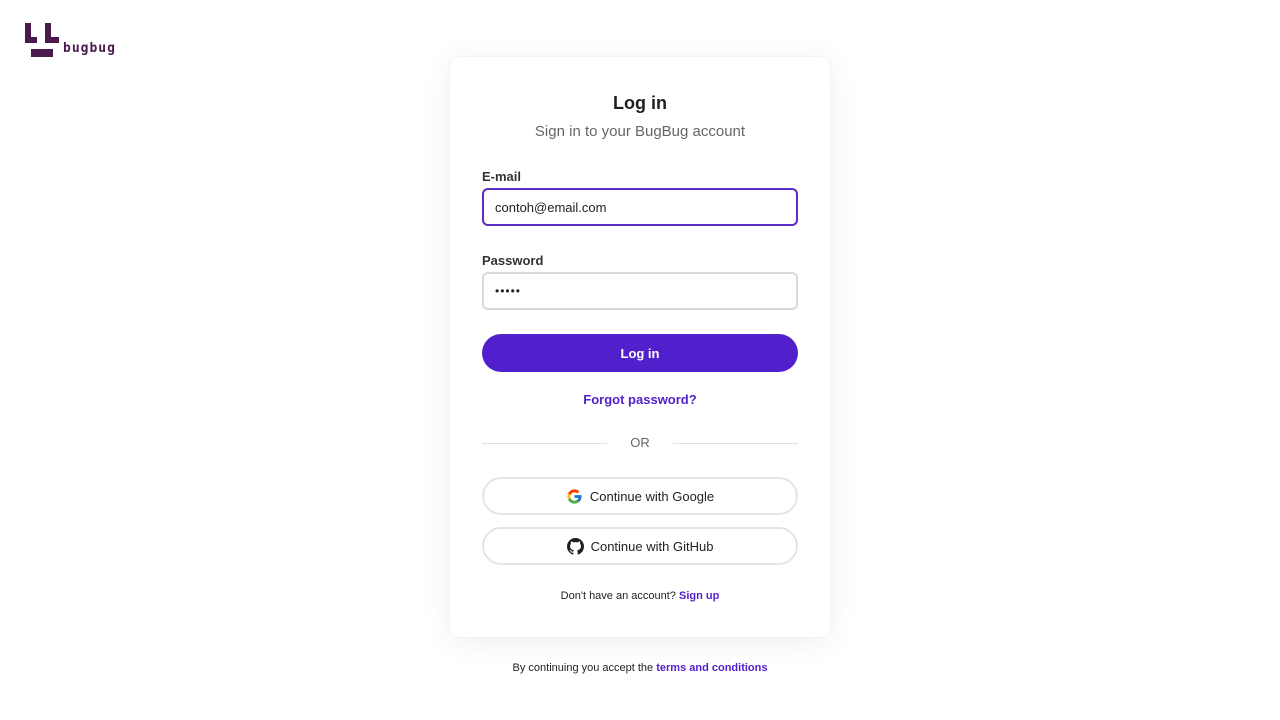  What do you see at coordinates (618, 596) in the screenshot?
I see `signup-prompt: Don't have an account?` at bounding box center [618, 596].